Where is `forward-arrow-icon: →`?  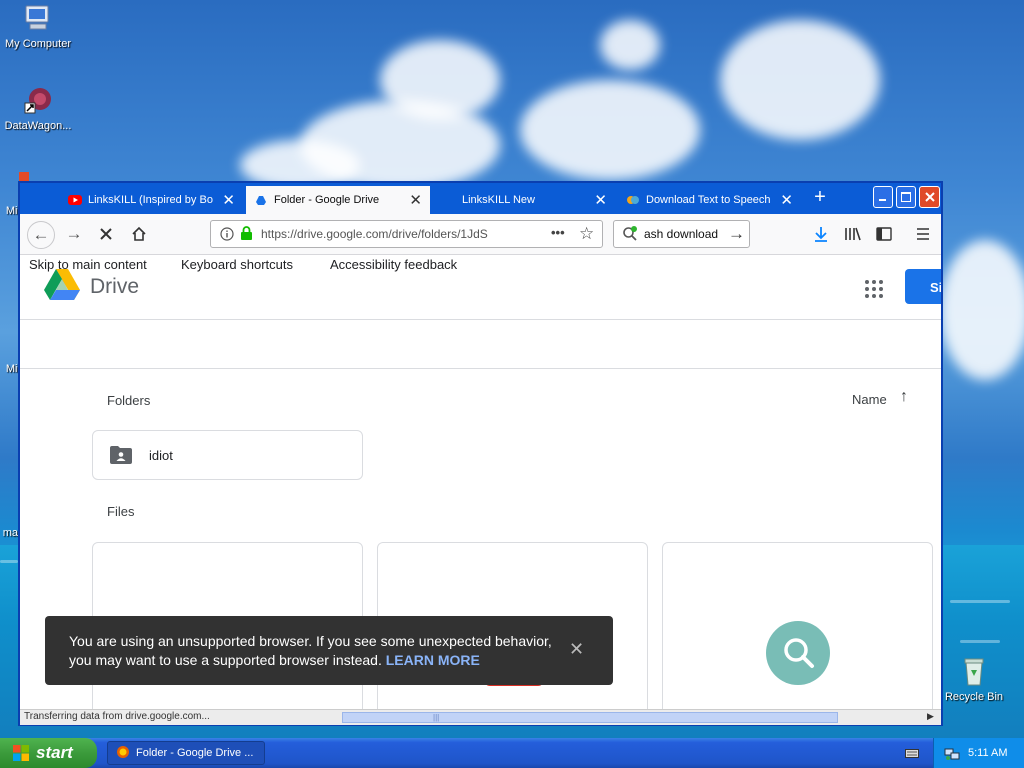 forward-arrow-icon: → is located at coordinates (74, 233).